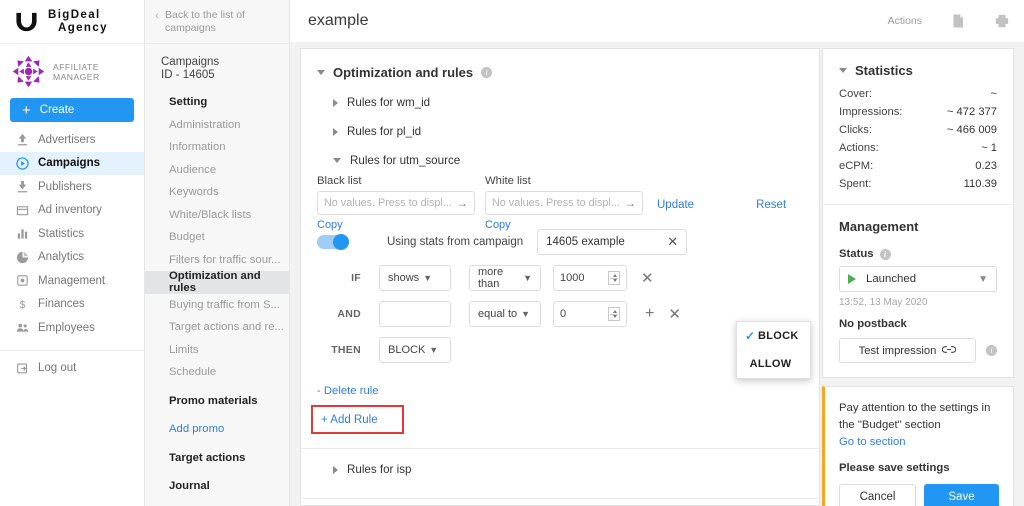 This screenshot has width=1024, height=506. Describe the element at coordinates (389, 102) in the screenshot. I see `rules-group-label: Rules for wm_id` at that location.